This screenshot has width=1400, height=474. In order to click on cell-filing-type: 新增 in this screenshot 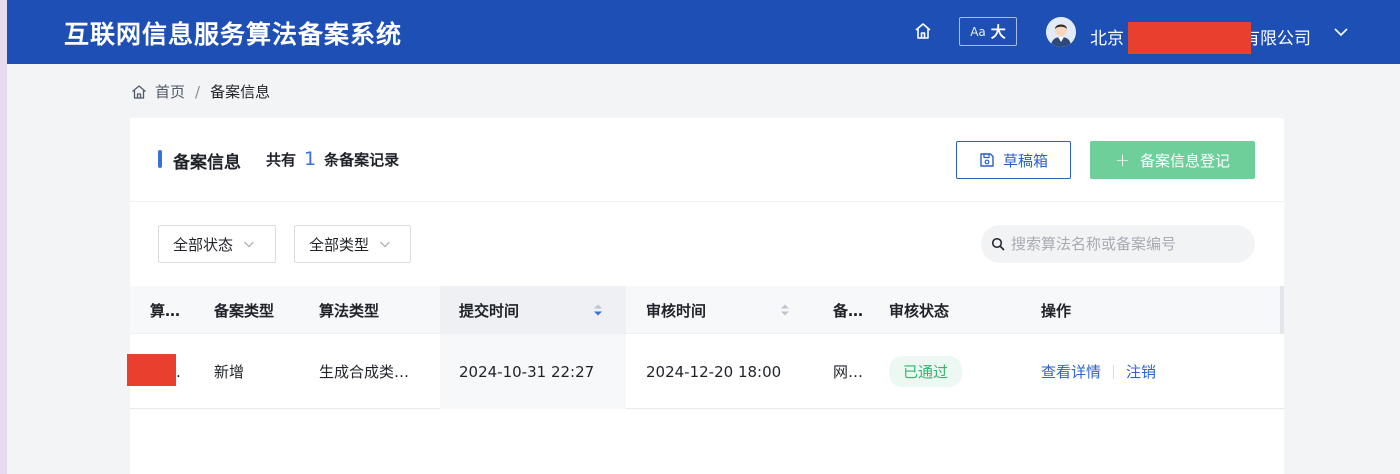, I will do `click(229, 372)`.